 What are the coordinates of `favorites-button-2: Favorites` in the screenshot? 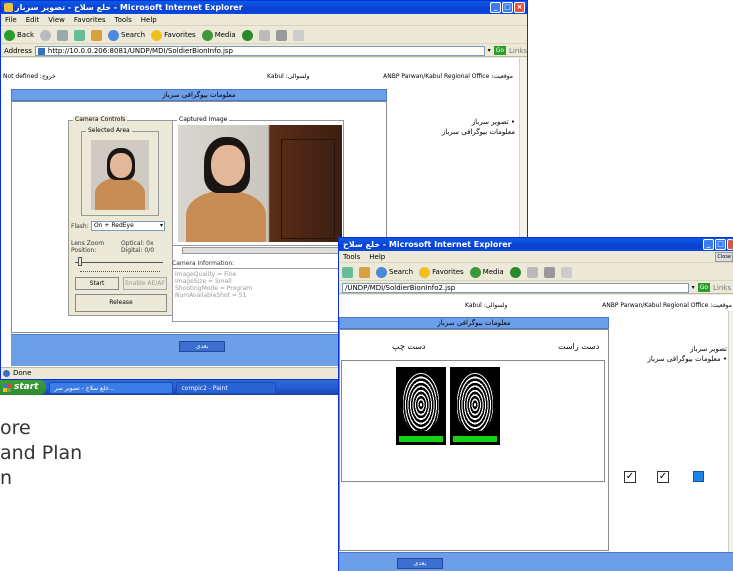 It's located at (441, 272).